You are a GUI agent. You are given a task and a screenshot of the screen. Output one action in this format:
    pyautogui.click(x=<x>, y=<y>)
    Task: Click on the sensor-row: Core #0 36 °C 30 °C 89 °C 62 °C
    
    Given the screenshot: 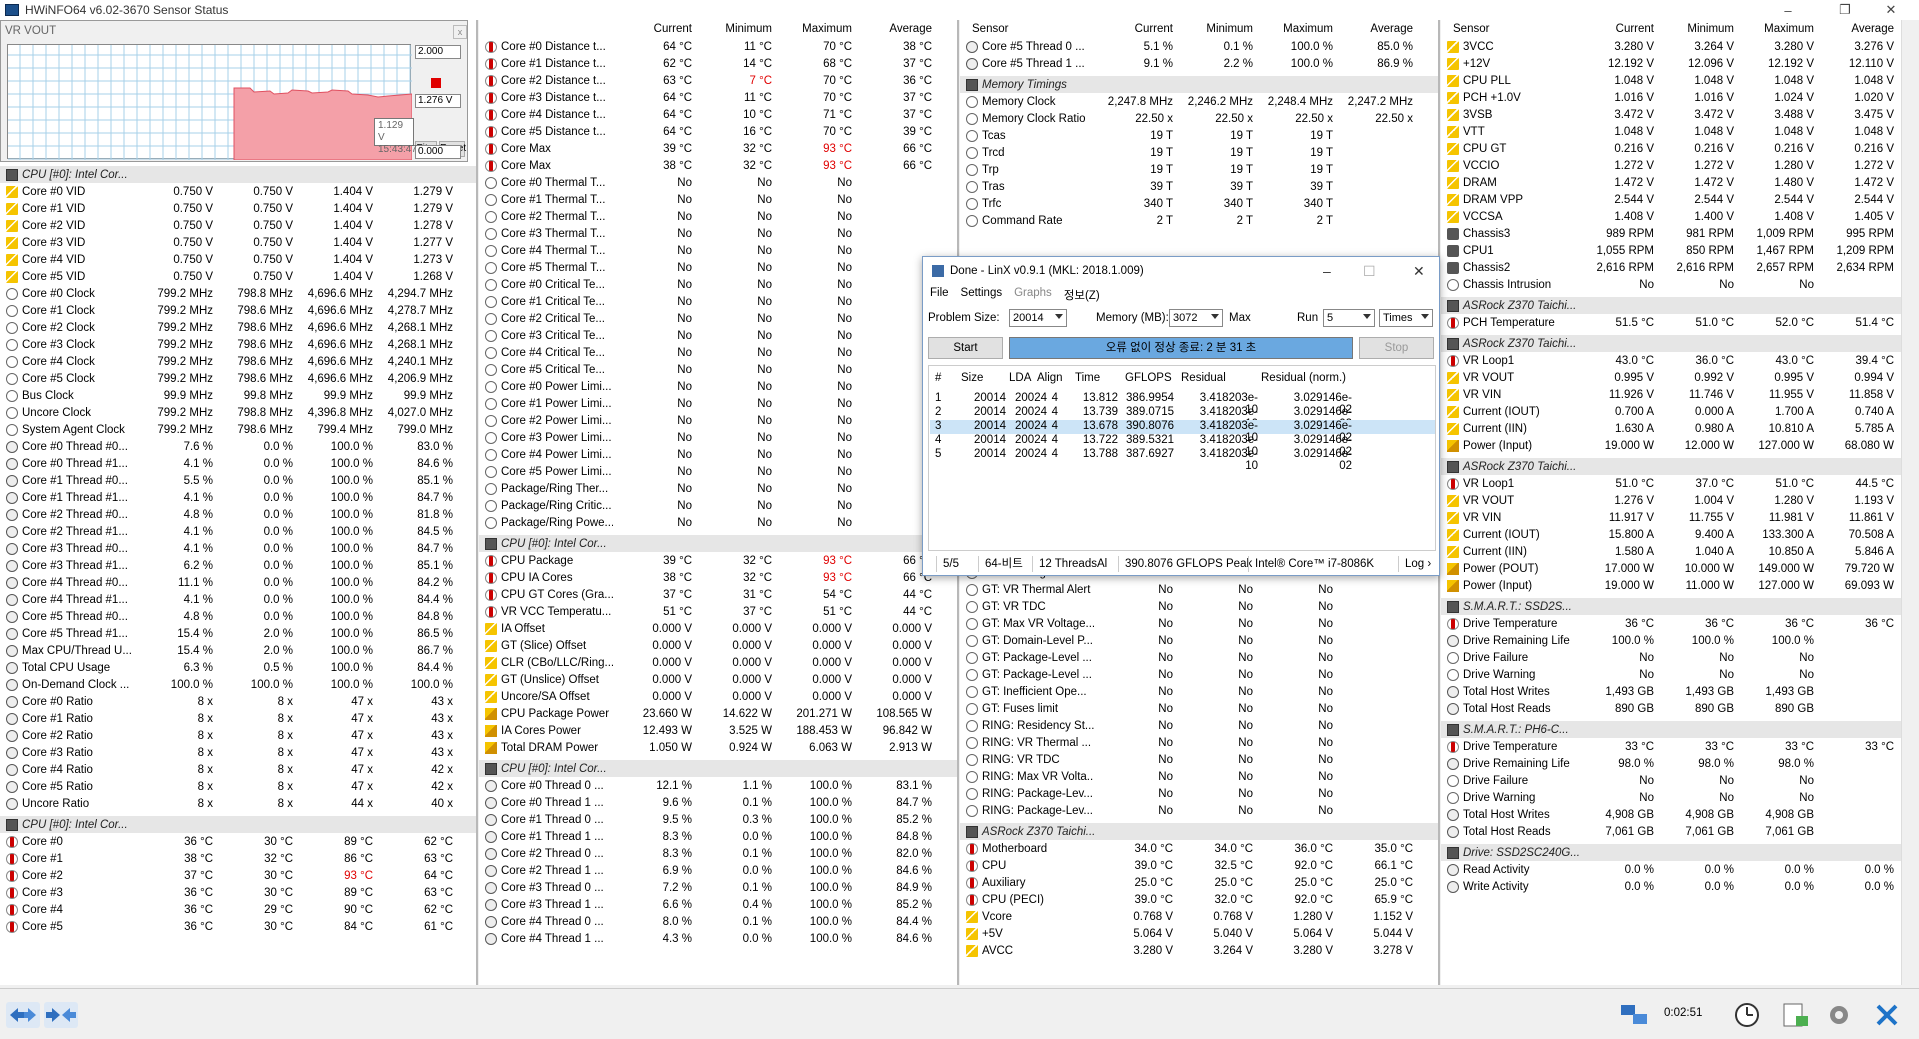 What is the action you would take?
    pyautogui.click(x=238, y=841)
    